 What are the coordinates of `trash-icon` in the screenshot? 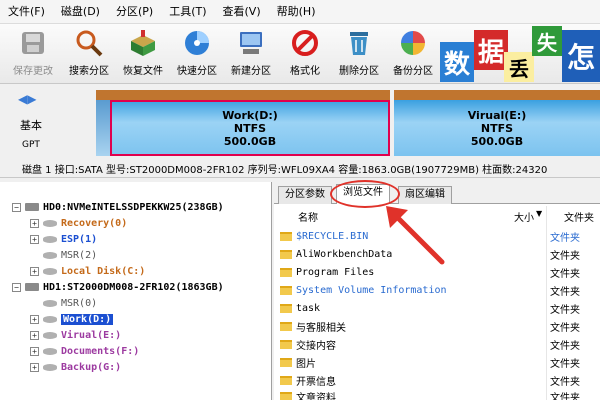 It's located at (359, 43).